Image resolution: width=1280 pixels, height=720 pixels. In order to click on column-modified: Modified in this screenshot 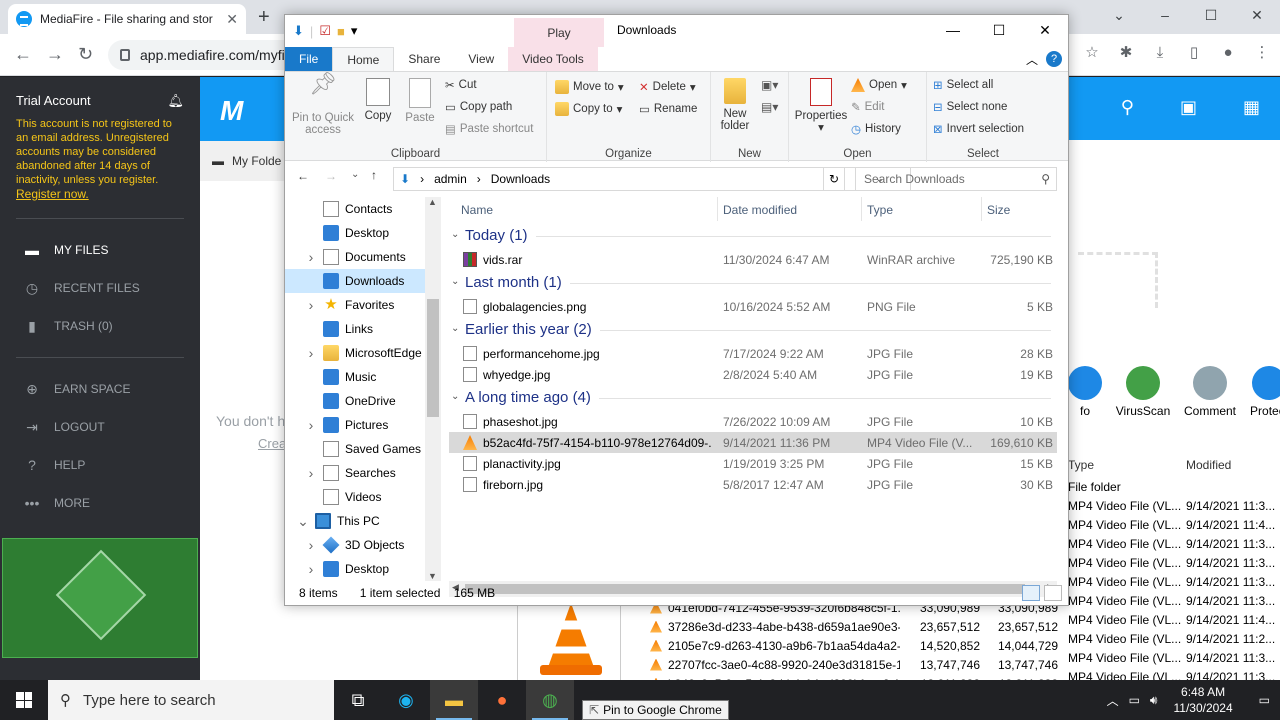, I will do `click(1233, 469)`.